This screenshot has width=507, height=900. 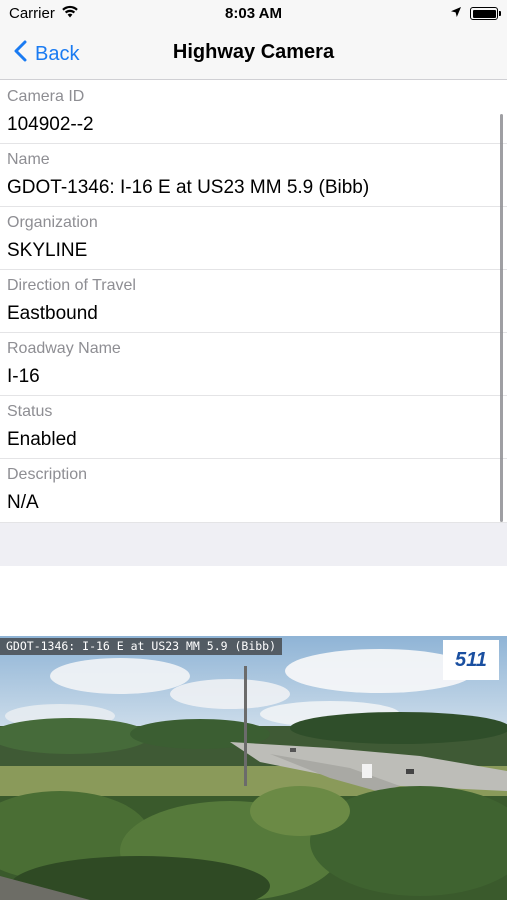 I want to click on detail-value: 104902--2, so click(x=50, y=124).